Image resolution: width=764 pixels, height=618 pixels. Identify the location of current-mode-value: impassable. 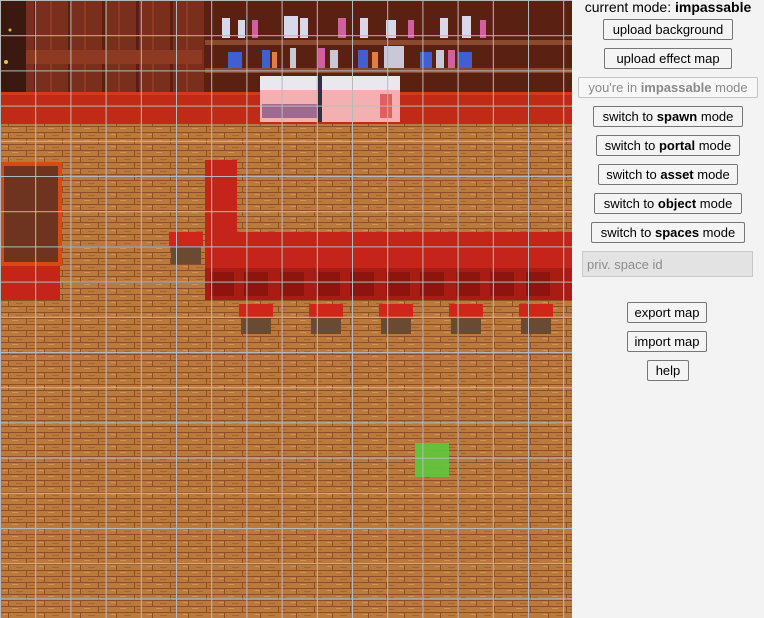
(713, 7).